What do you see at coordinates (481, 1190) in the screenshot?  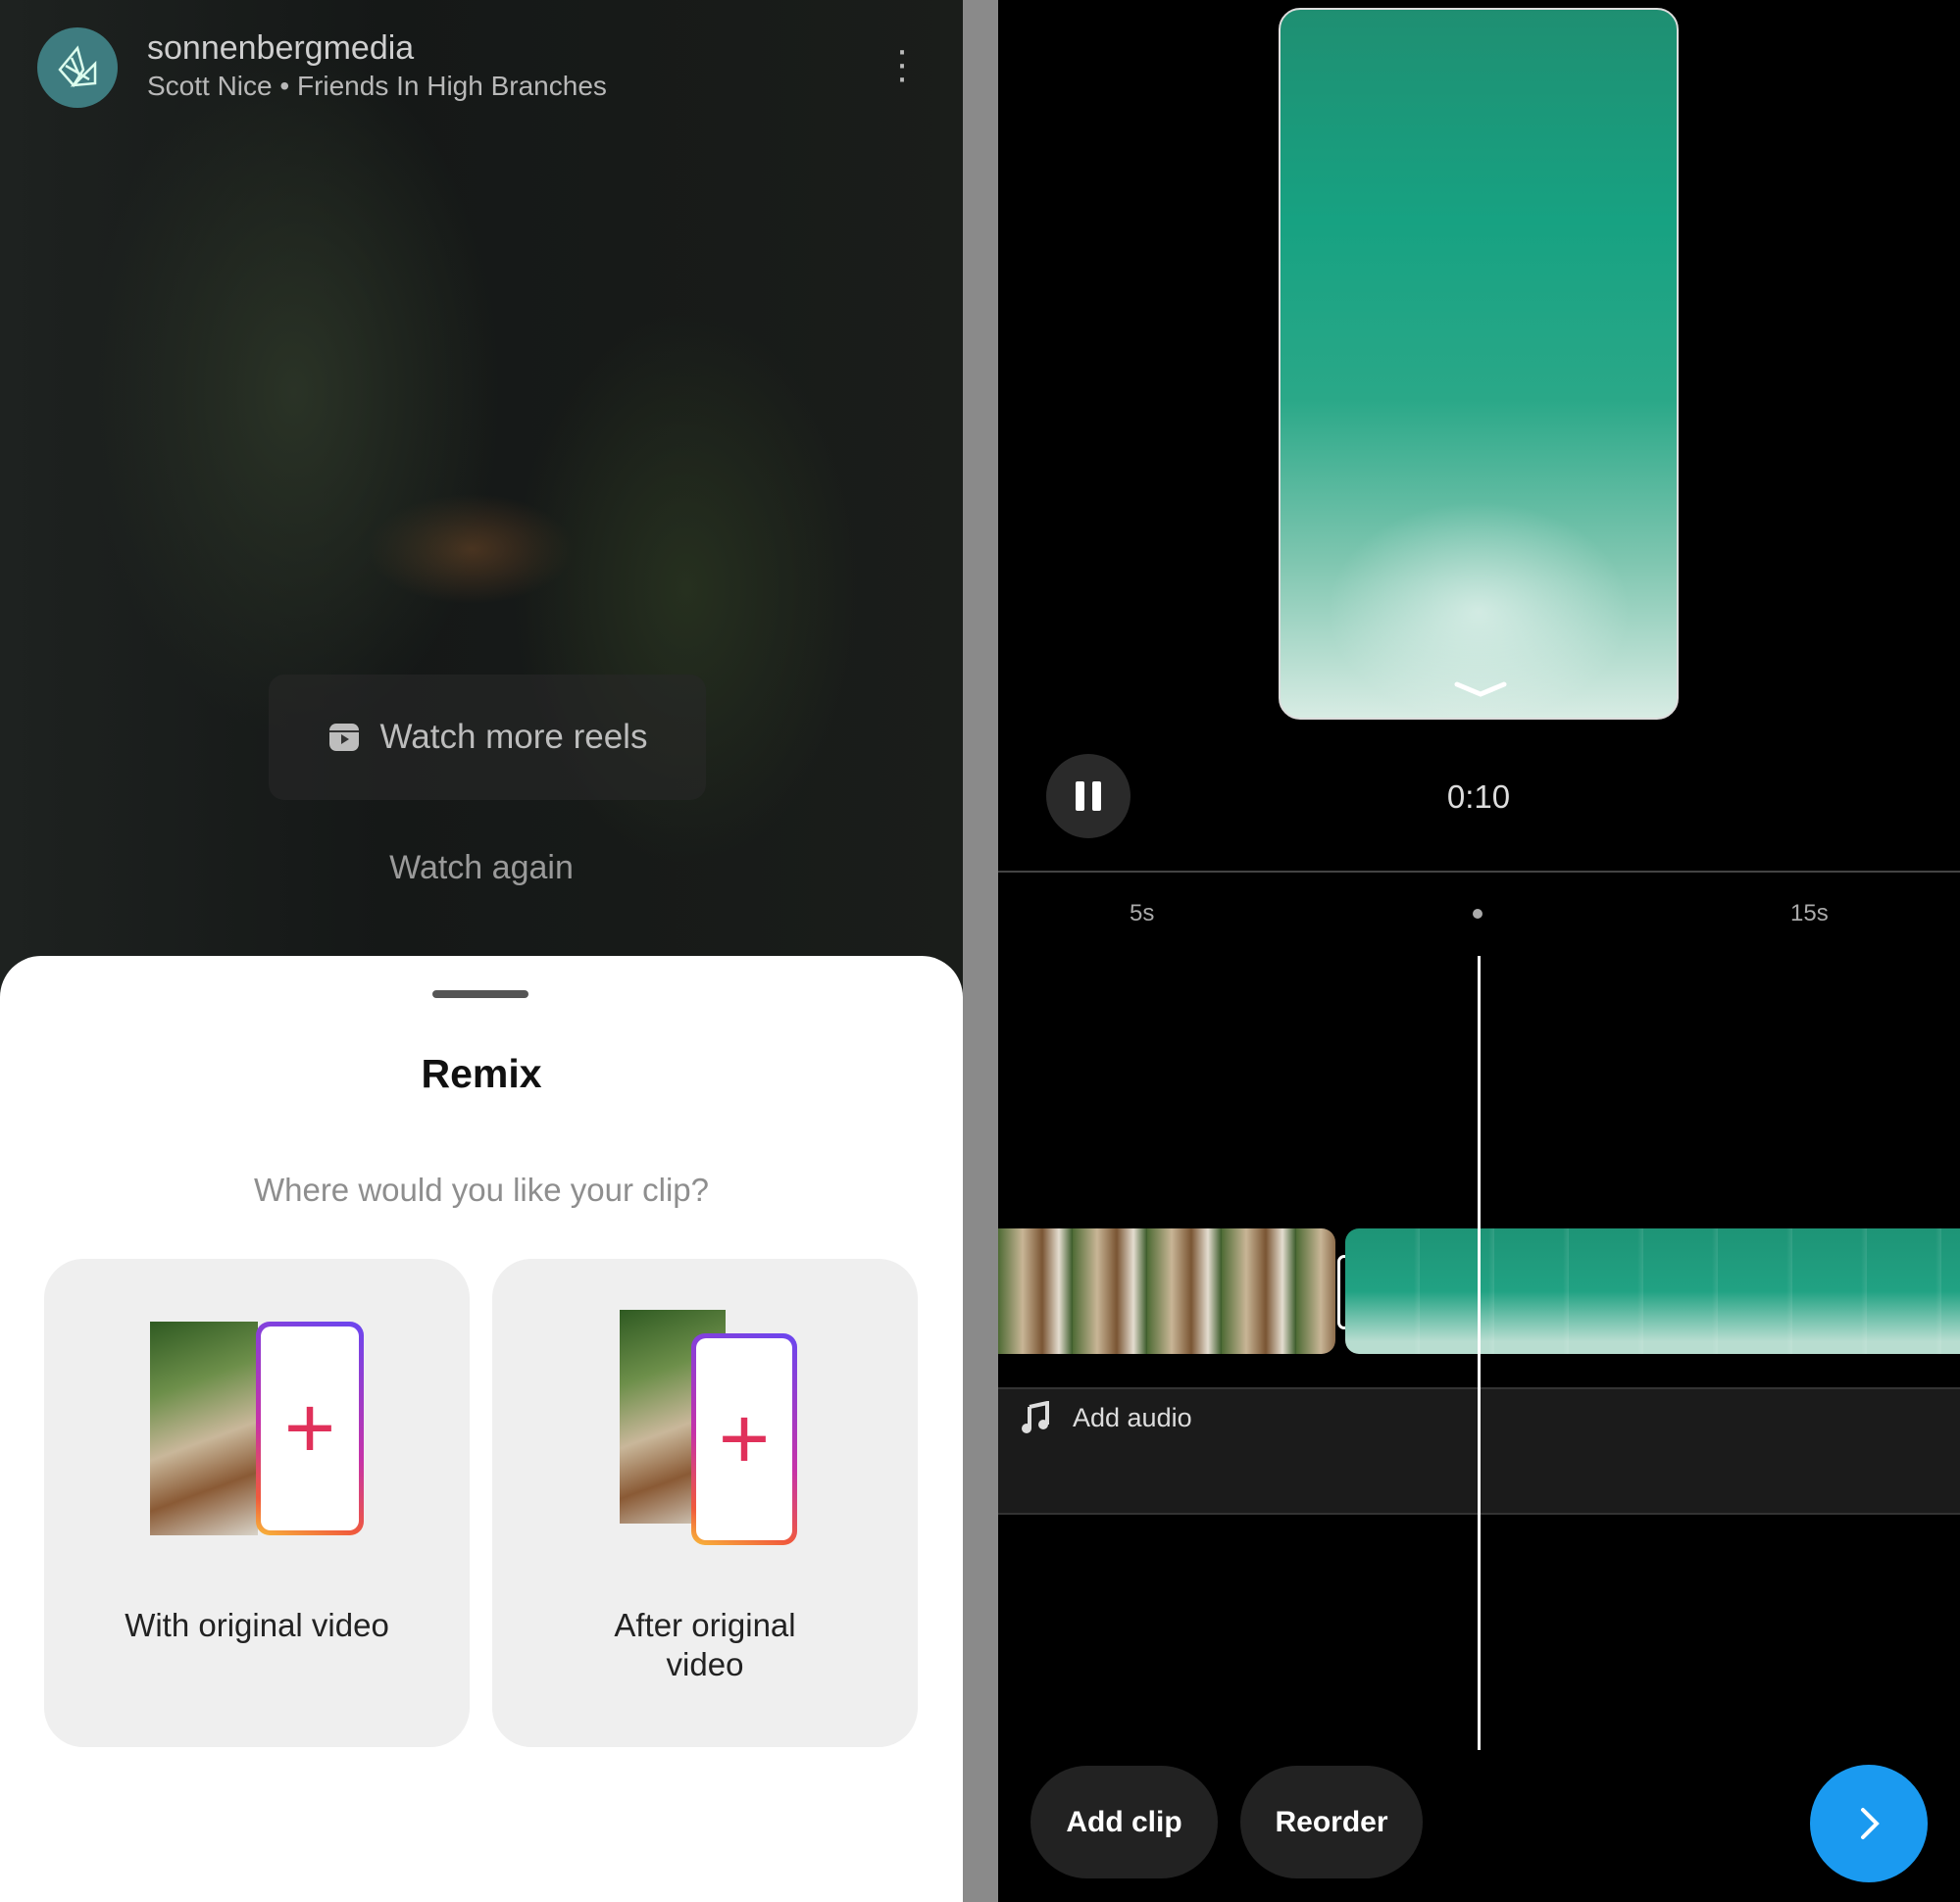 I see `sheet-question: Where would you like your clip?` at bounding box center [481, 1190].